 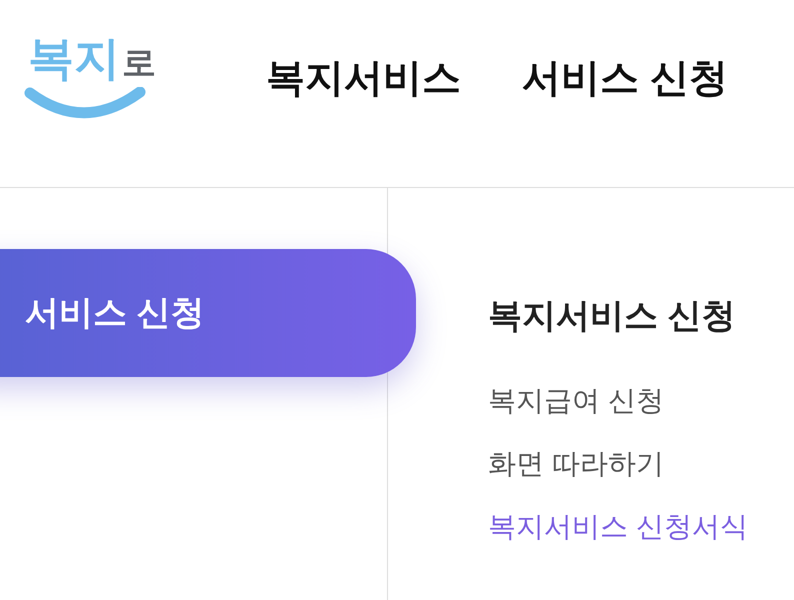 I want to click on smile-curve-icon, so click(x=85, y=102).